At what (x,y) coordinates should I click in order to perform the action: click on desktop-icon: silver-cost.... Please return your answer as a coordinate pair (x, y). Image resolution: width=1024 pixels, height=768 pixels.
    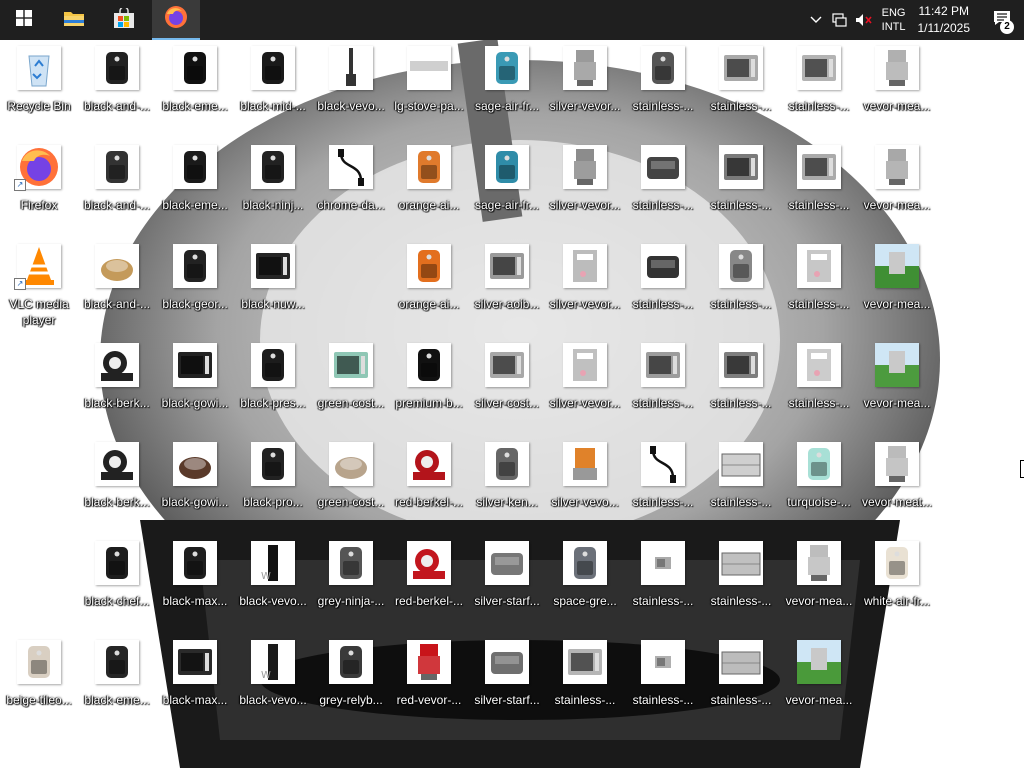
    Looking at the image, I should click on (507, 382).